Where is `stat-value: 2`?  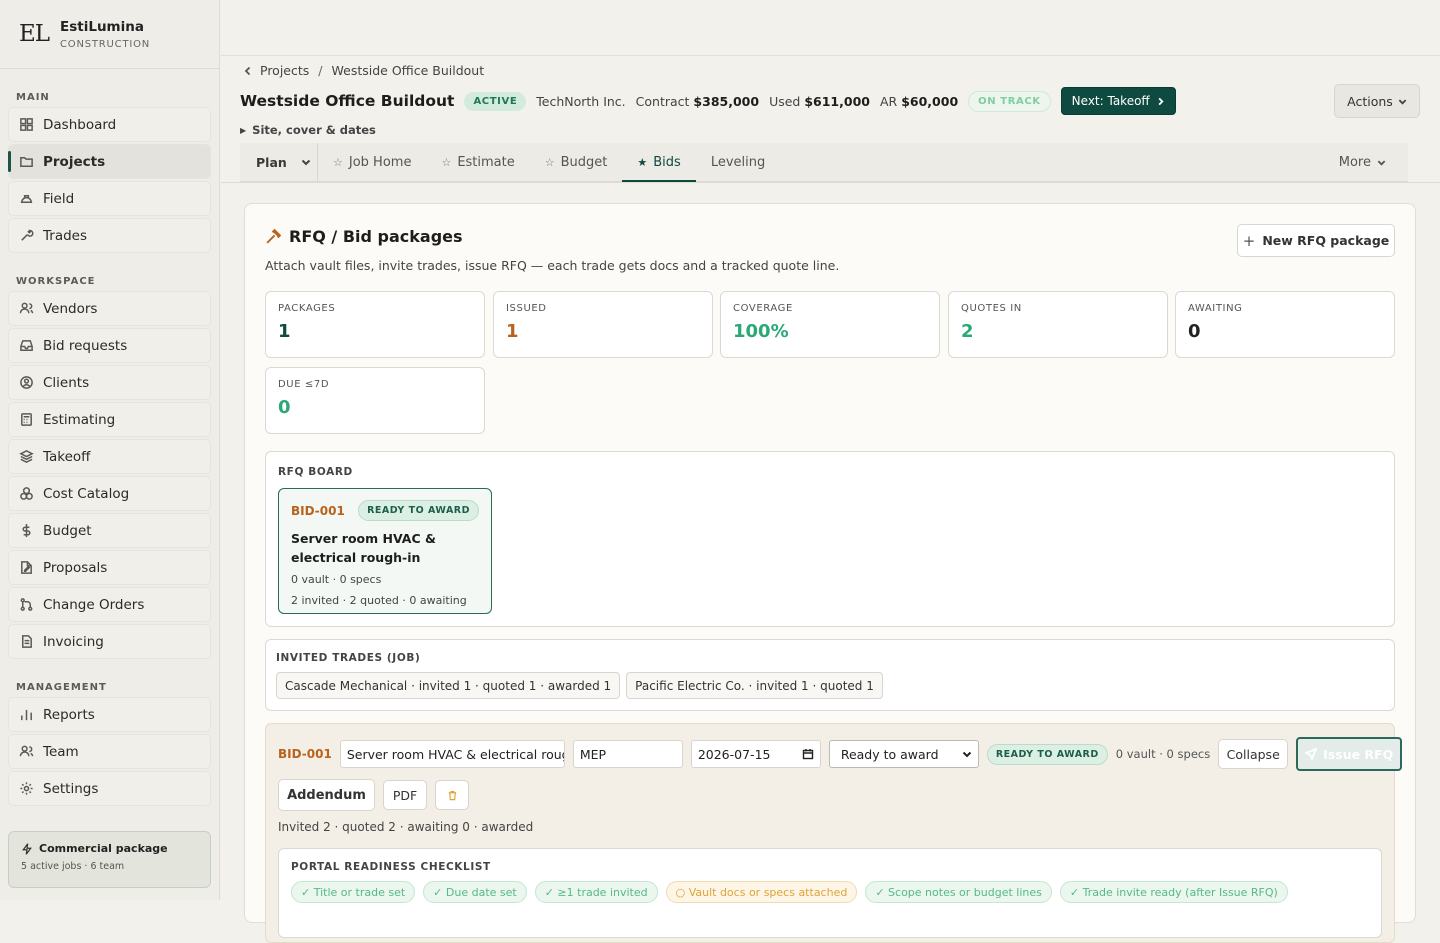
stat-value: 2 is located at coordinates (967, 331).